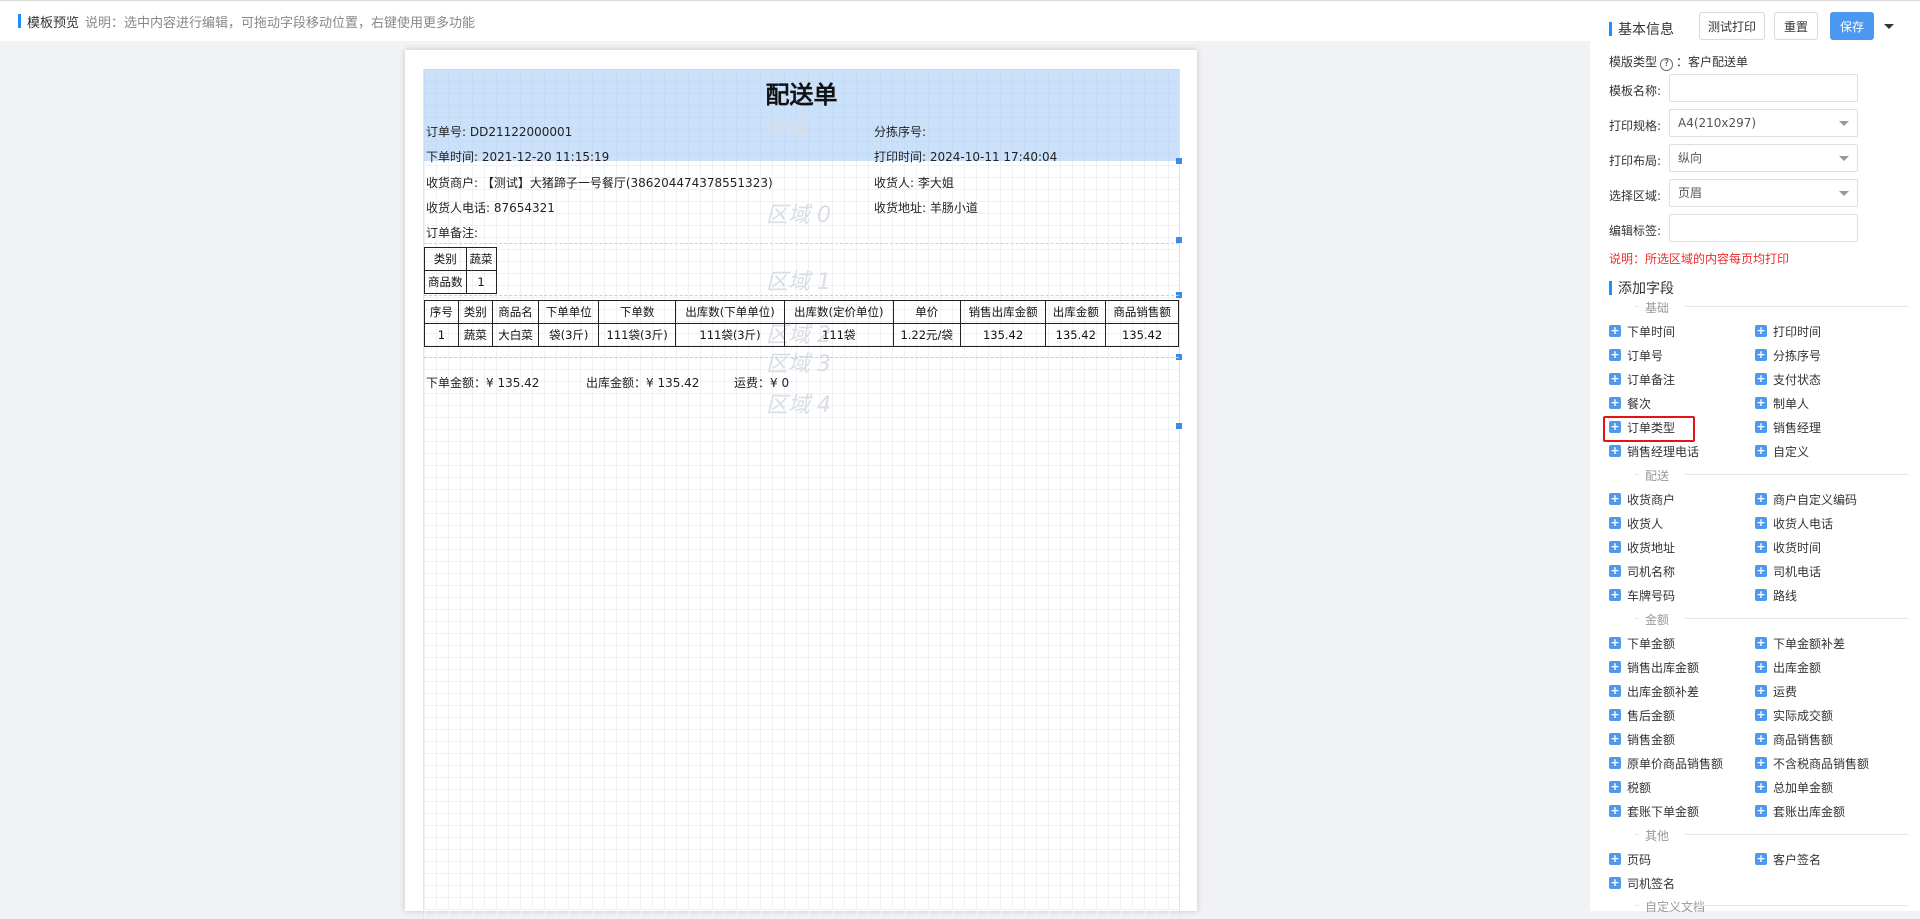  I want to click on field-order-time: 下单时间: 2021-12-20 11:15:19, so click(517, 156).